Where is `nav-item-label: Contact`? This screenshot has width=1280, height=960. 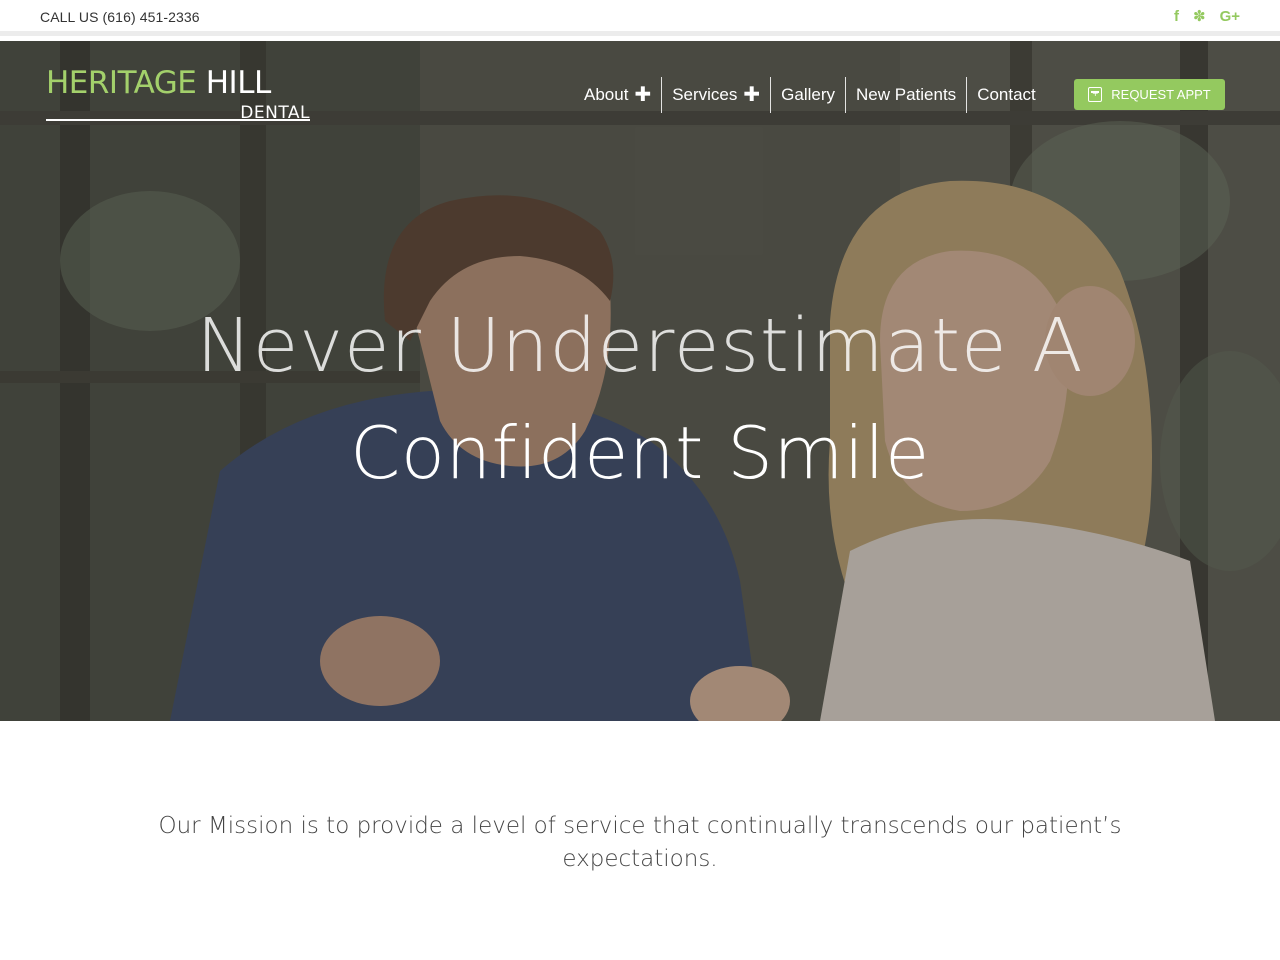 nav-item-label: Contact is located at coordinates (1006, 94).